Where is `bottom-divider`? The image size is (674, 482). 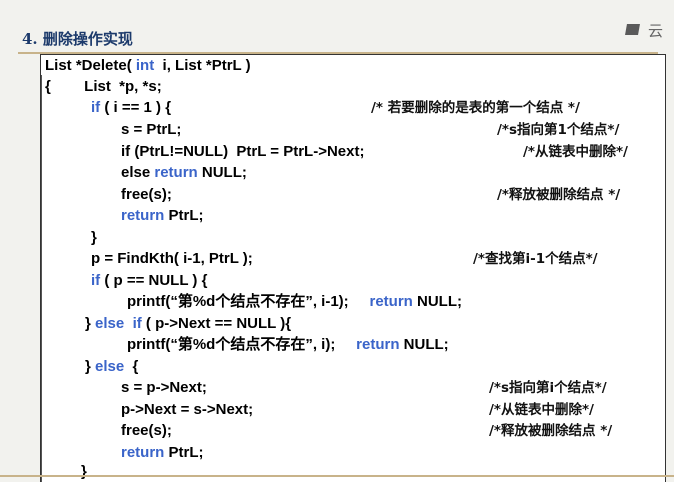 bottom-divider is located at coordinates (337, 476).